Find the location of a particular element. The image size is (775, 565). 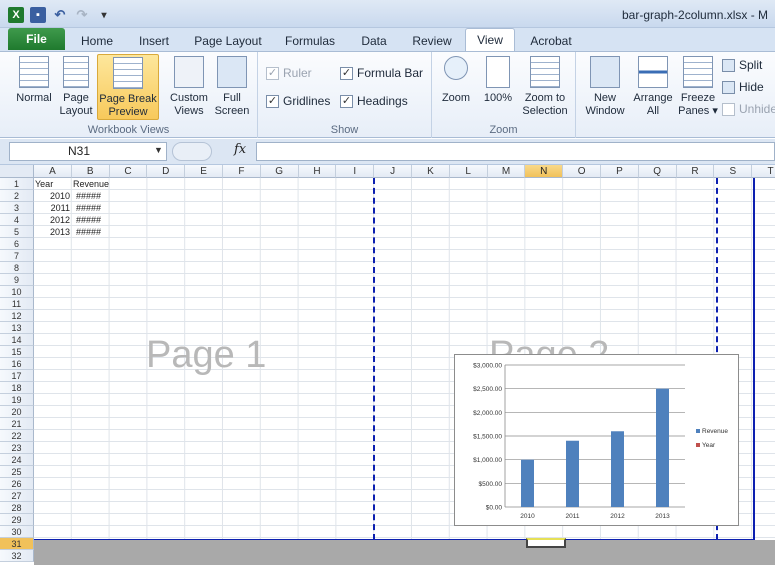

column-header-s: S is located at coordinates (733, 171).